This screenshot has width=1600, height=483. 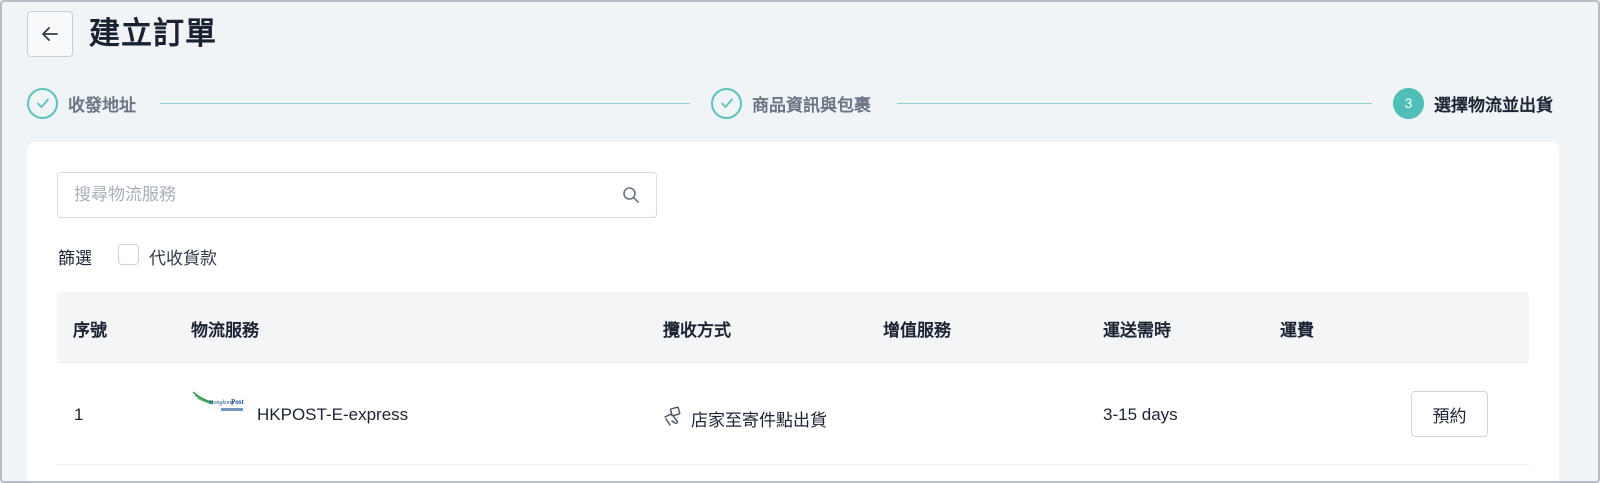 I want to click on cod-checkbox, so click(x=128, y=254).